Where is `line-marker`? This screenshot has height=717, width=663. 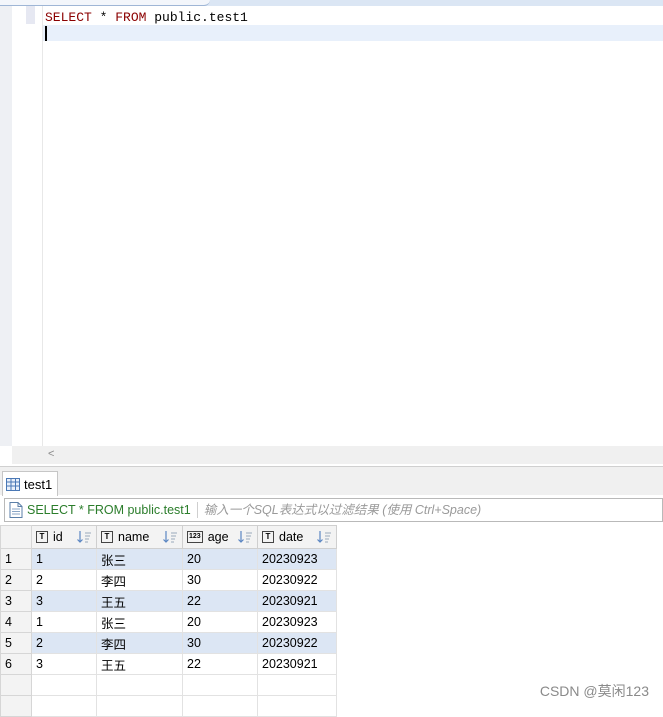
line-marker is located at coordinates (30, 15).